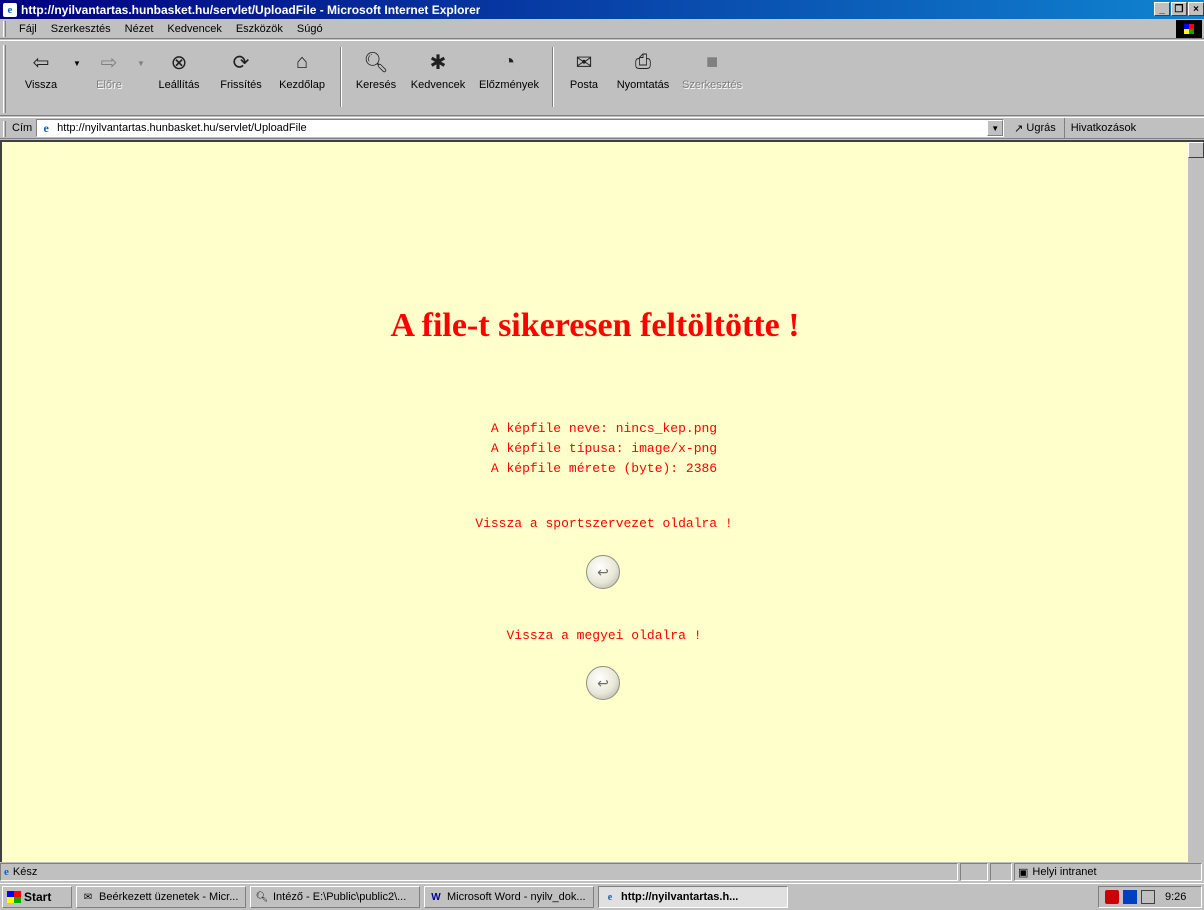 The width and height of the screenshot is (1204, 910). Describe the element at coordinates (1108, 872) in the screenshot. I see `security-zone-panel: ▣ Helyi intranet` at that location.